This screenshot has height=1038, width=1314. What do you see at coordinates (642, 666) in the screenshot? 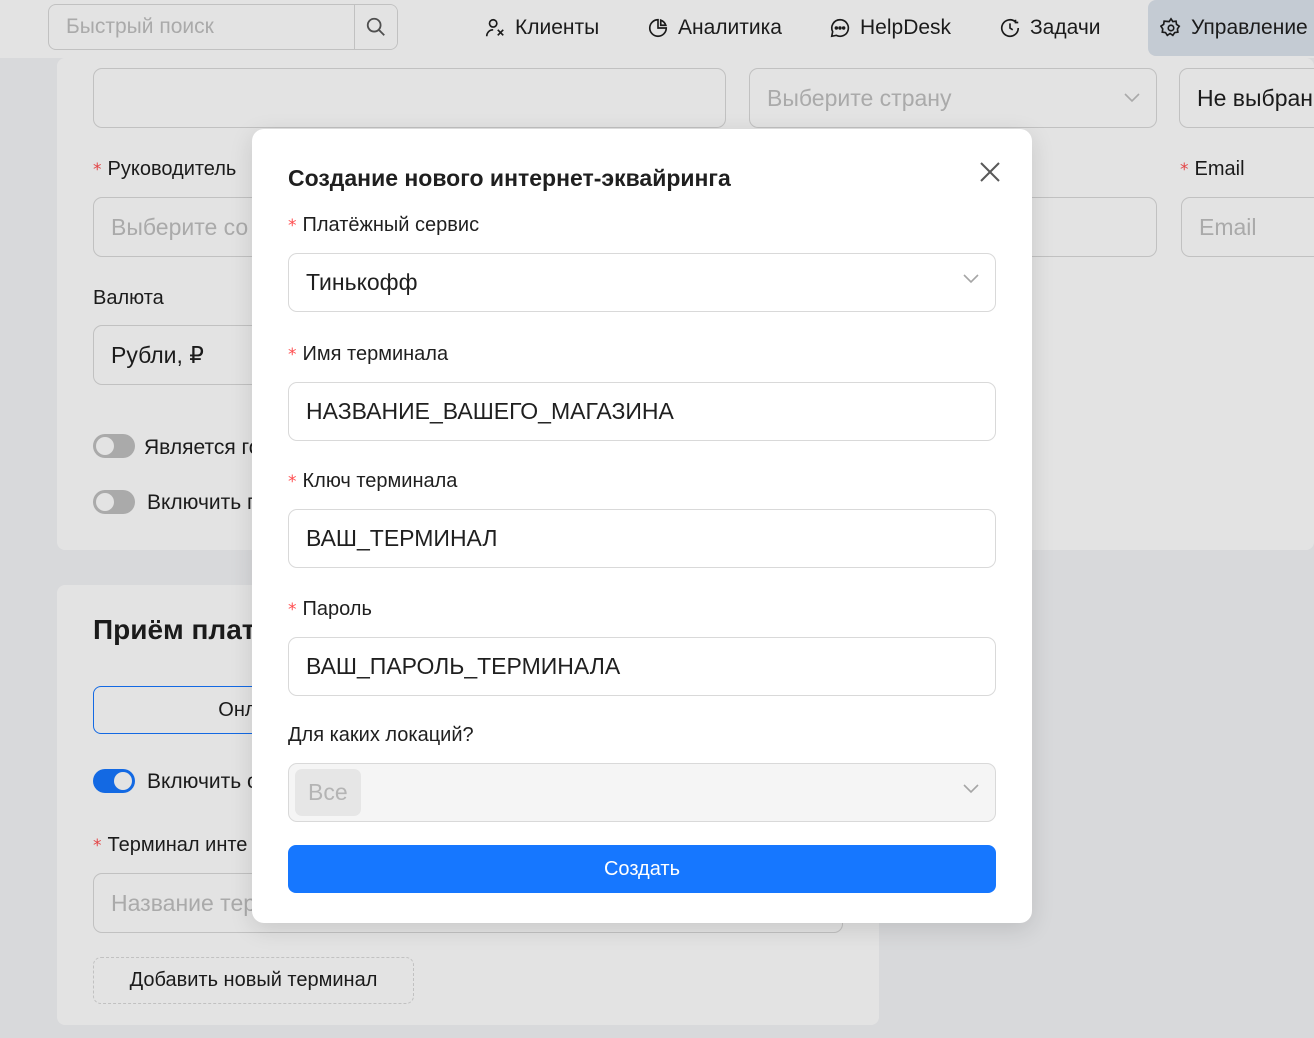
I see `password-input` at bounding box center [642, 666].